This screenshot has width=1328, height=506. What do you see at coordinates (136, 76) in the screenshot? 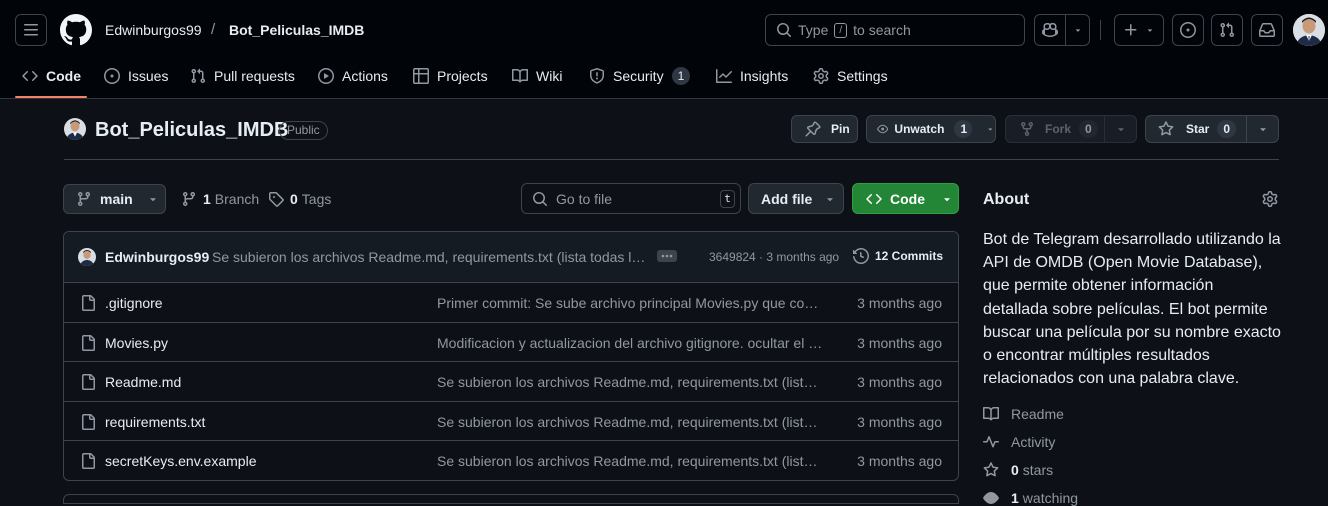
I see `tab-issues: Issues` at bounding box center [136, 76].